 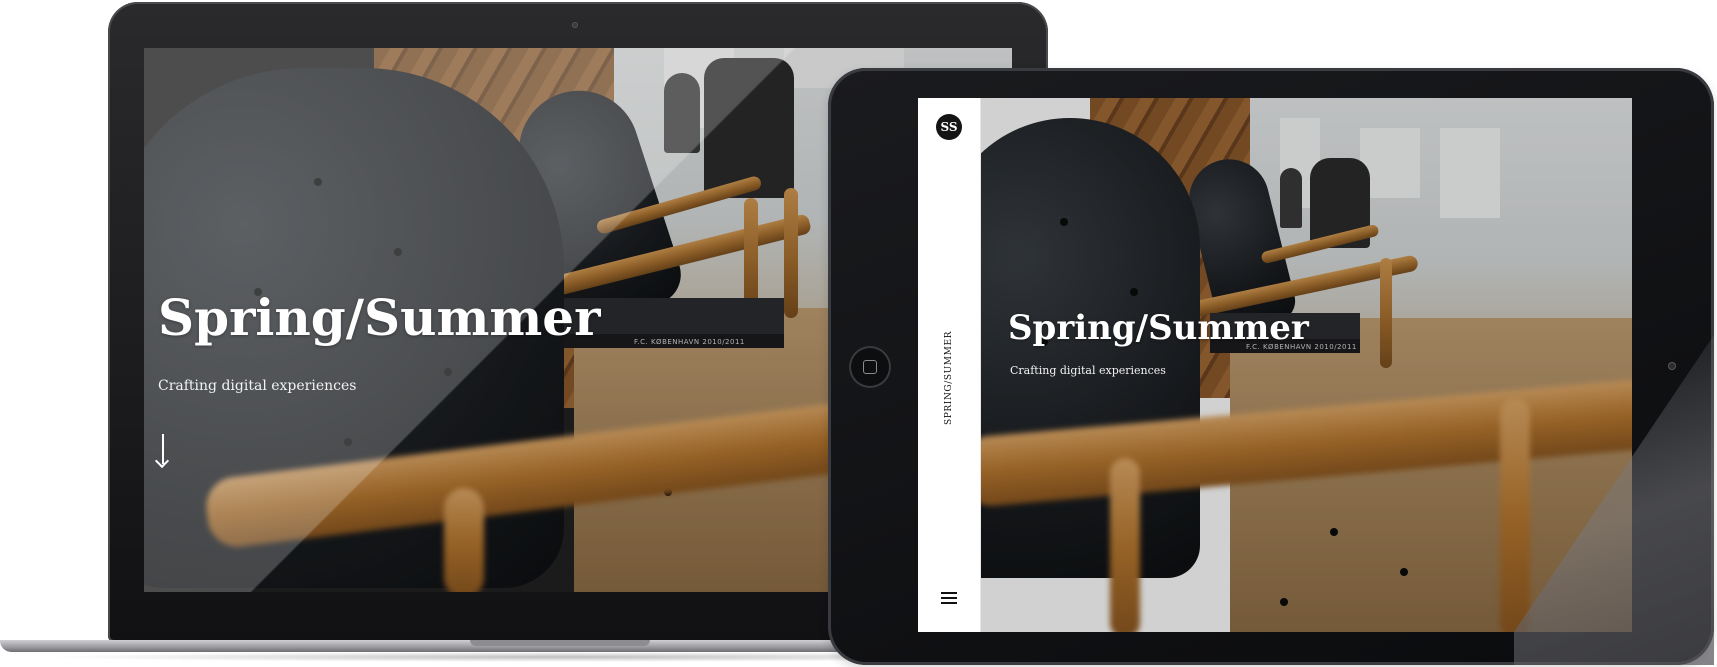 What do you see at coordinates (560, 643) in the screenshot?
I see `laptop-notch` at bounding box center [560, 643].